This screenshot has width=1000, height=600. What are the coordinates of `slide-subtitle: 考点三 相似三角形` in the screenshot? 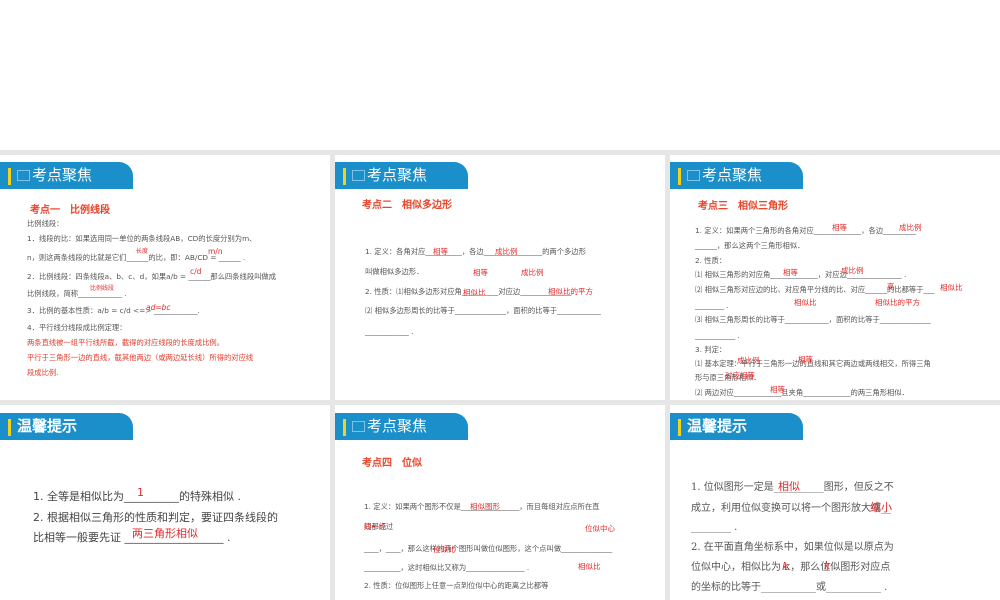 It's located at (743, 206).